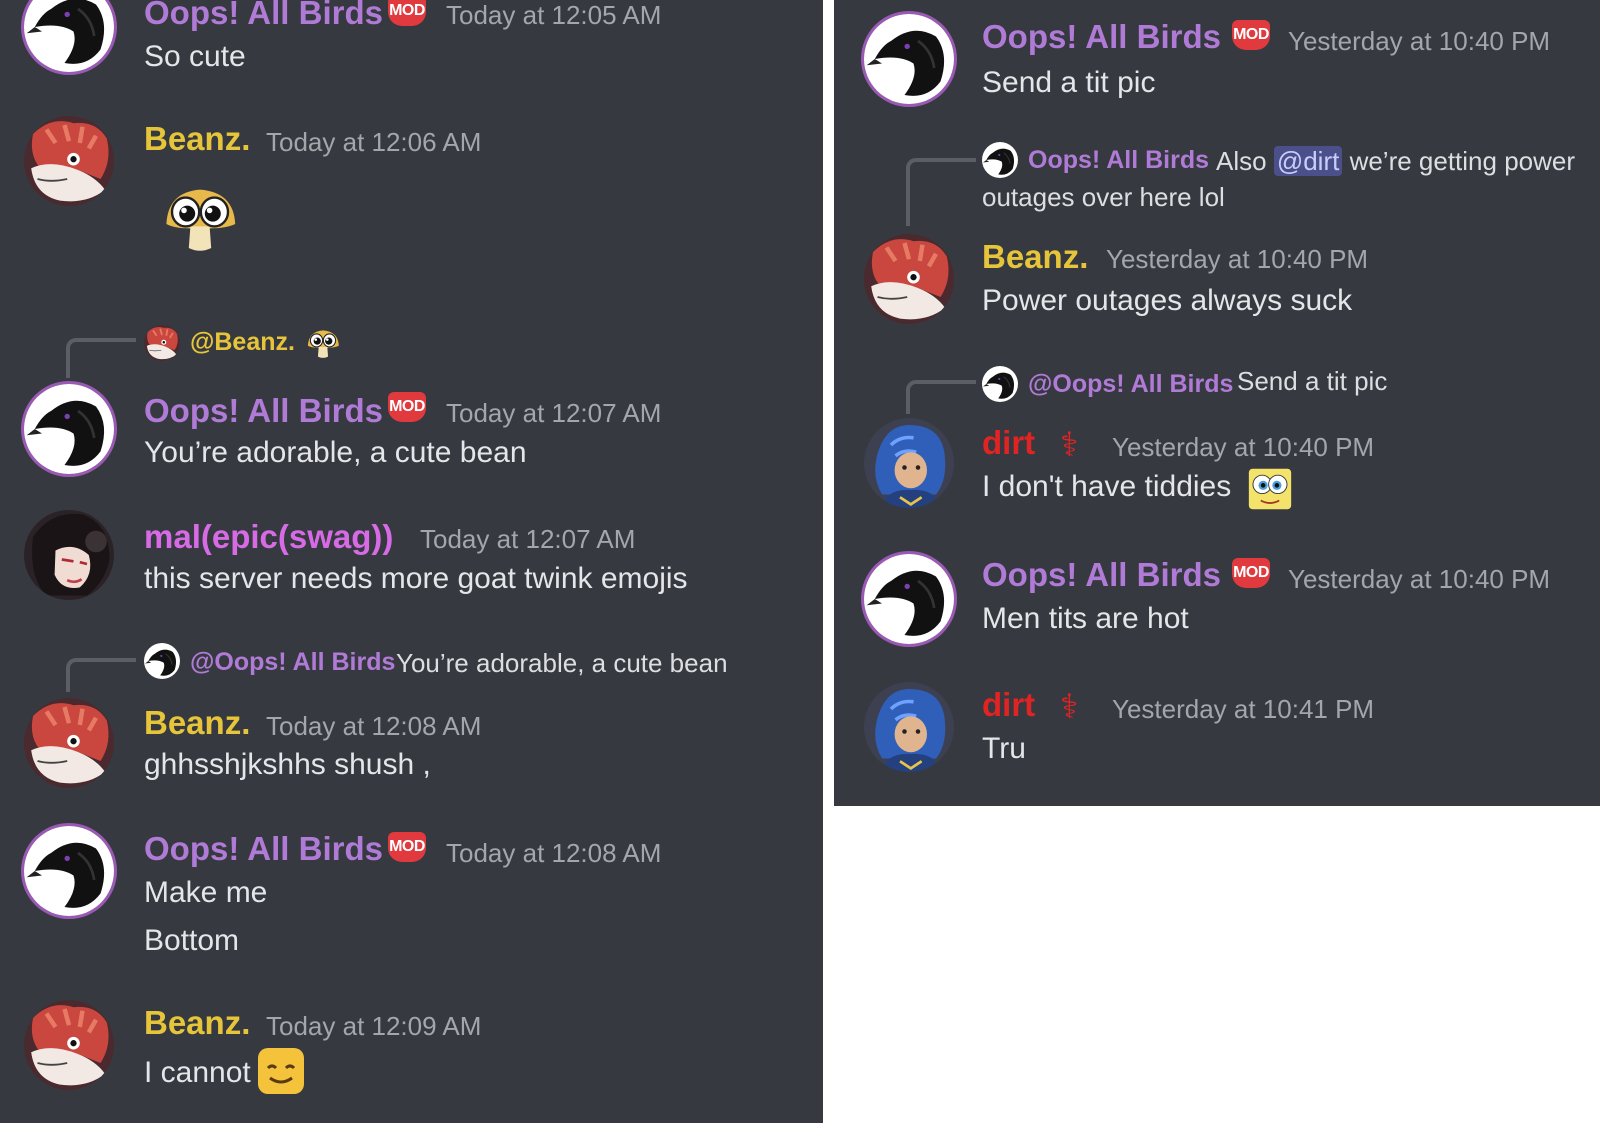 The width and height of the screenshot is (1600, 1123). Describe the element at coordinates (1069, 82) in the screenshot. I see `message-text: Send a tit pic` at that location.